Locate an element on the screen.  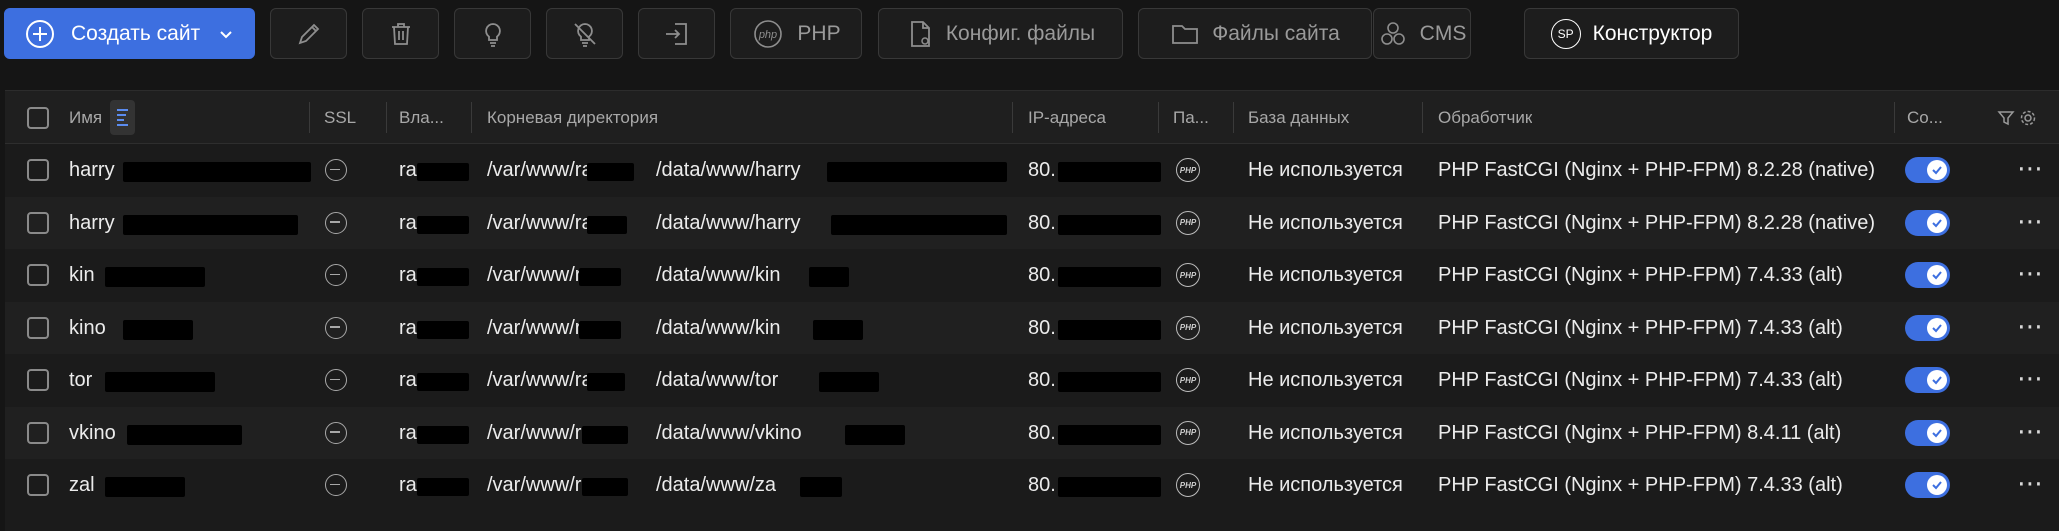
column-header-root-directory: Корневая директория is located at coordinates (572, 117).